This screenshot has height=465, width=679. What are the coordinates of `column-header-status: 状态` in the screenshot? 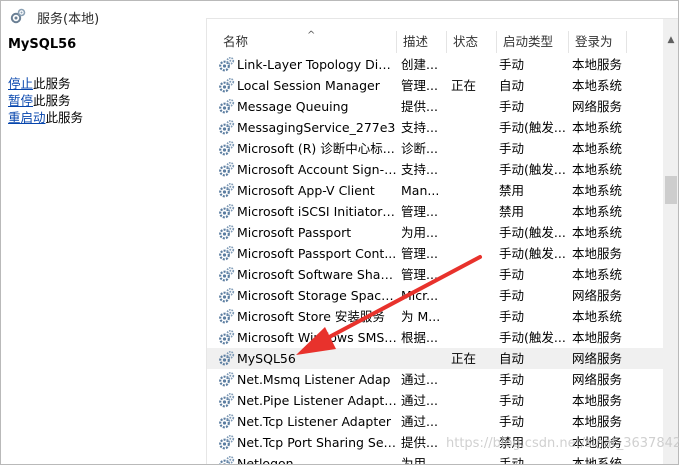 It's located at (472, 42).